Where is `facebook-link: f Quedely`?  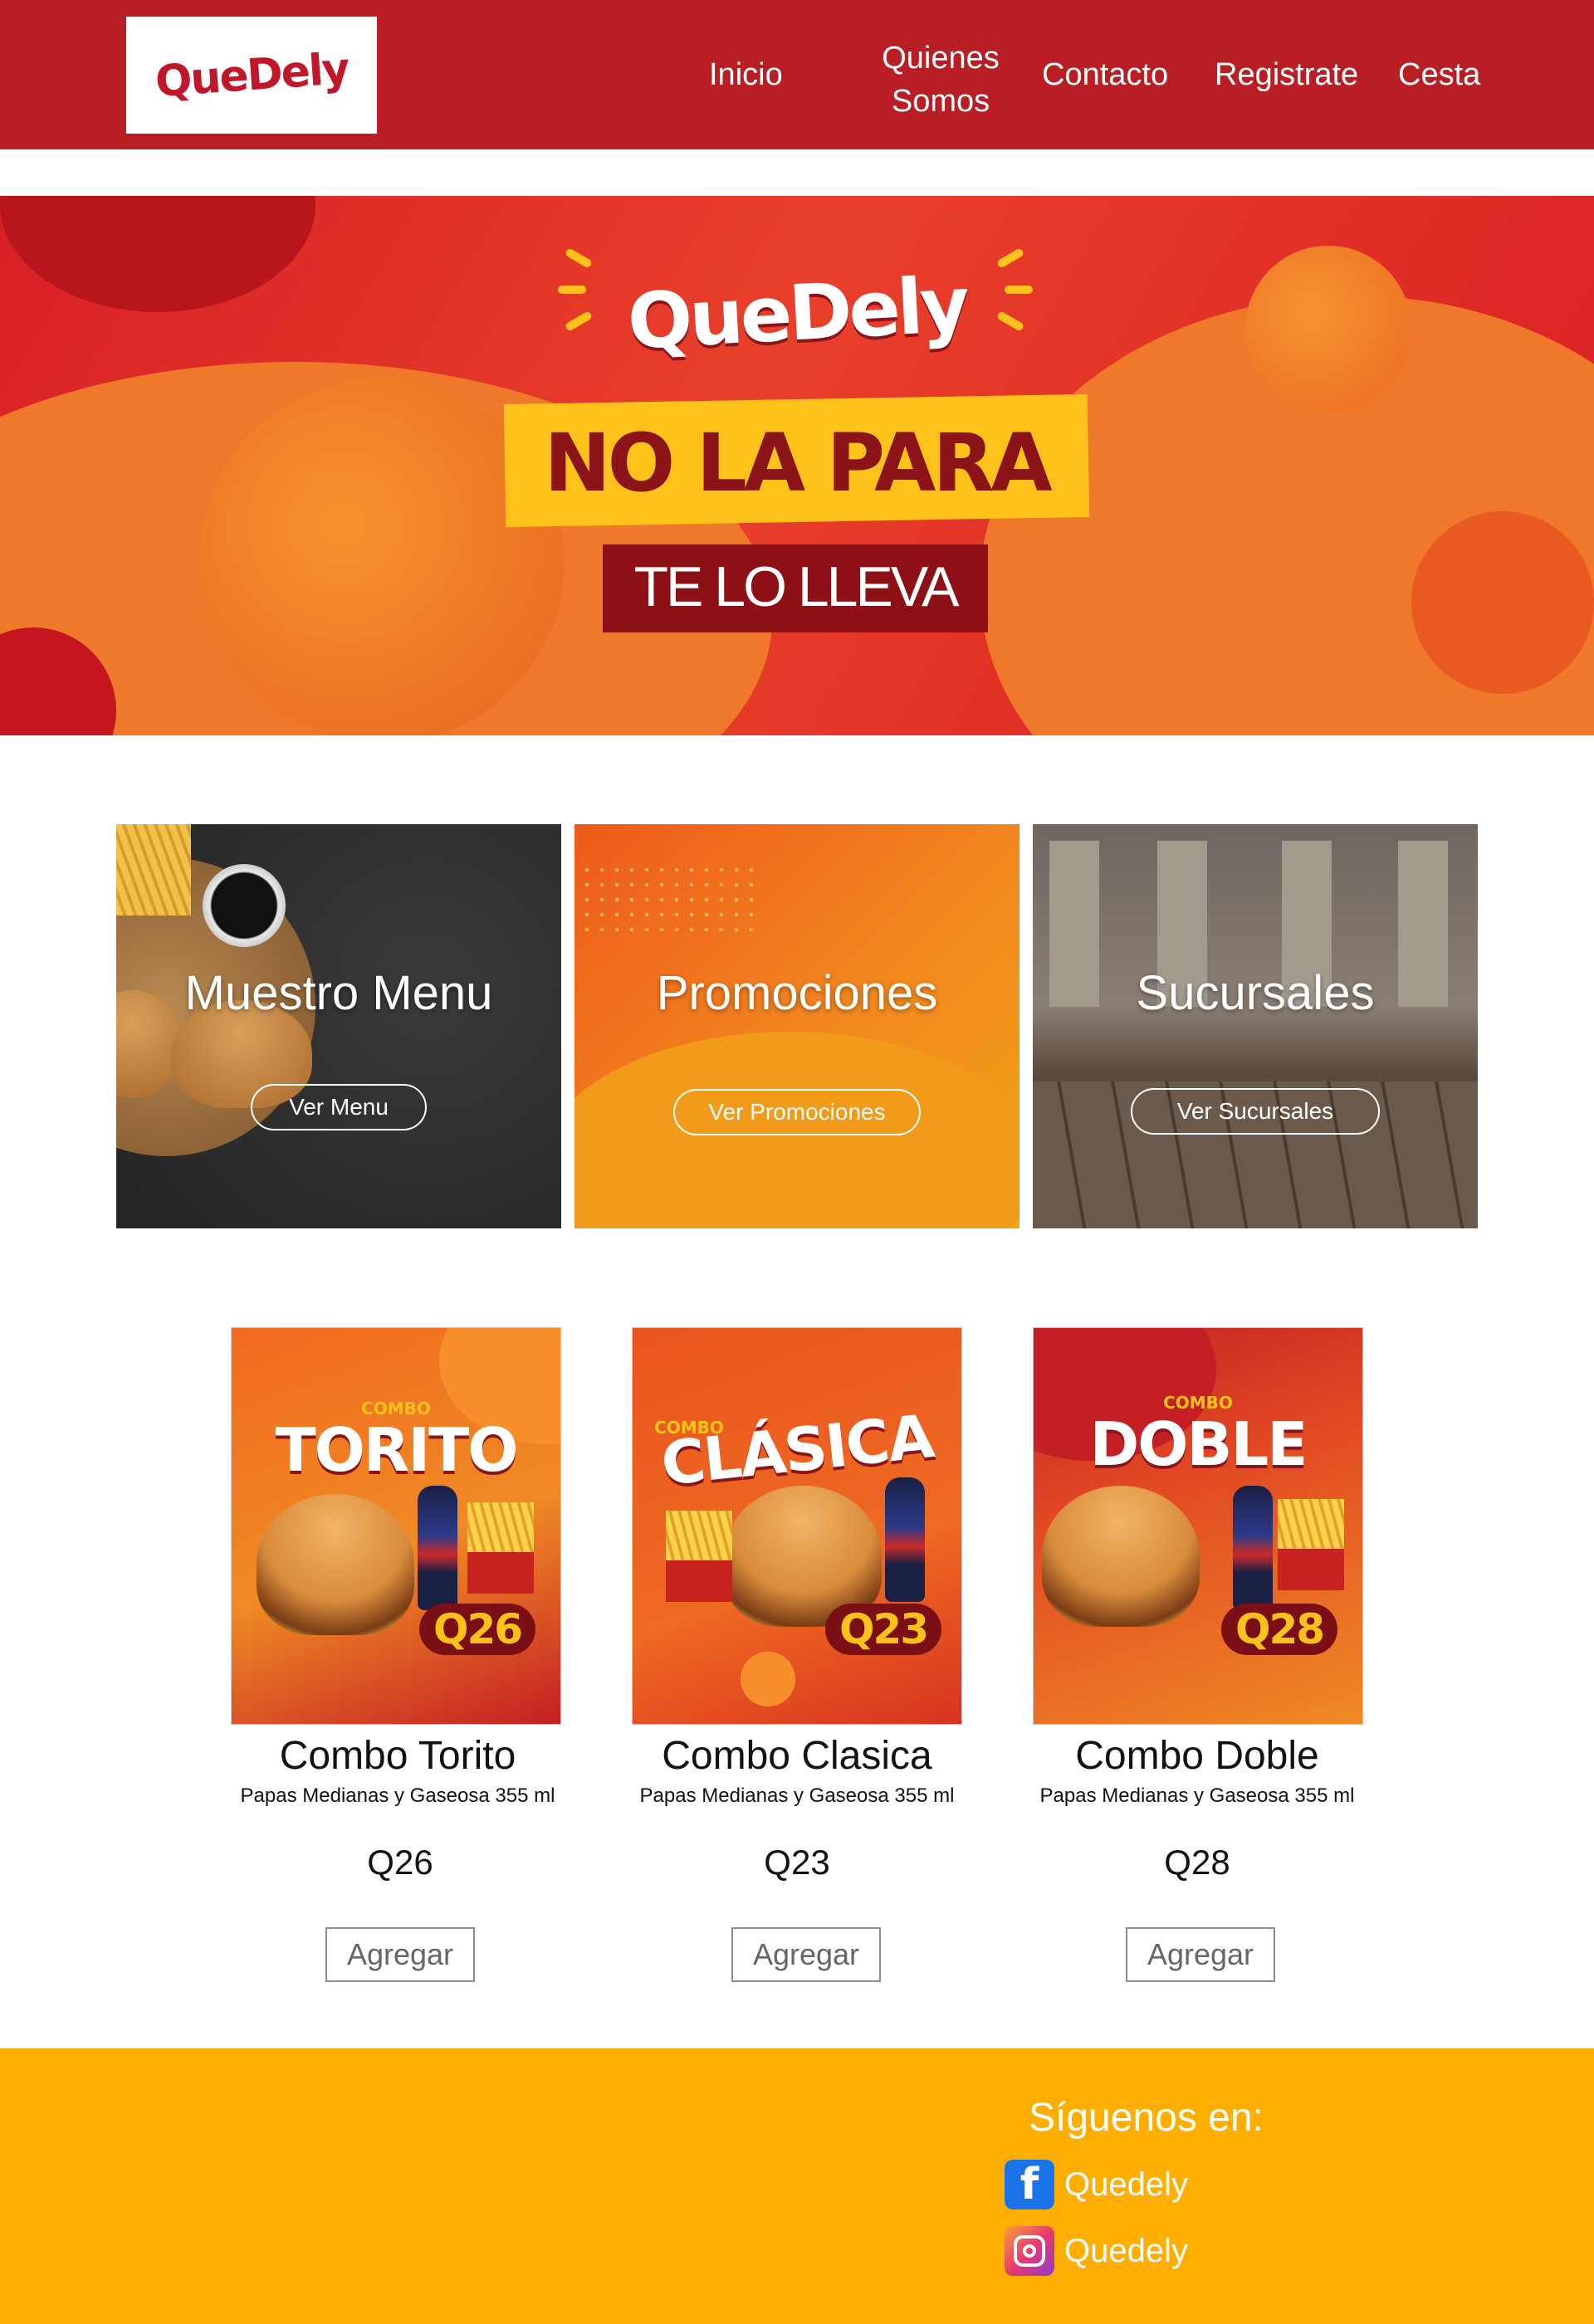
facebook-link: f Quedely is located at coordinates (1096, 2185).